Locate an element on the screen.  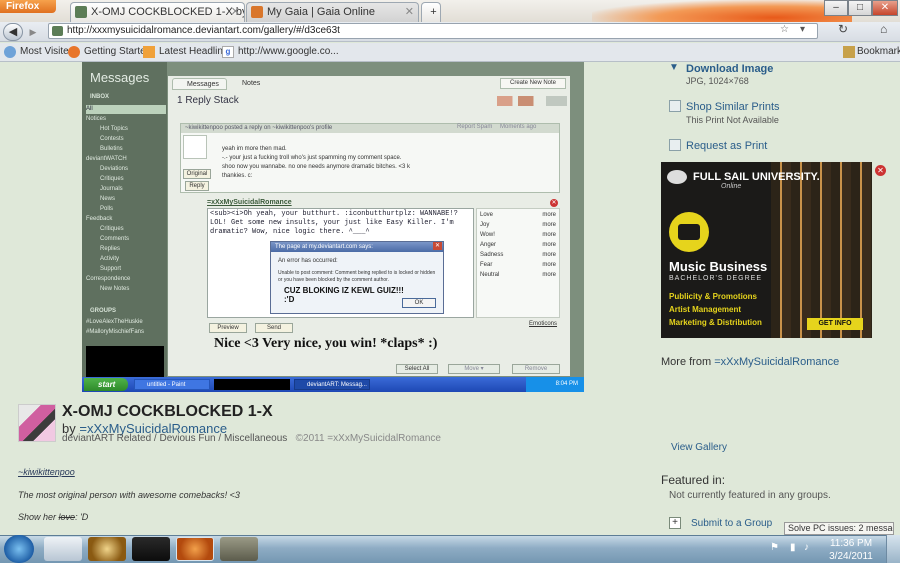
ad-cta-button: GET INFO is located at coordinates (835, 324).